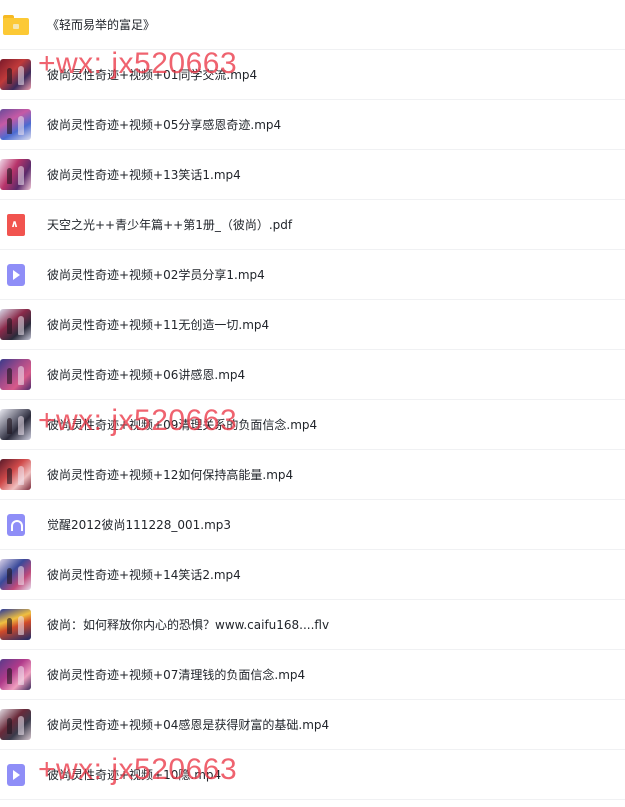 This screenshot has height=807, width=625. What do you see at coordinates (312, 275) in the screenshot?
I see `file-row: 彼尚灵性奇迹+视频+02学员分享1.mp4` at bounding box center [312, 275].